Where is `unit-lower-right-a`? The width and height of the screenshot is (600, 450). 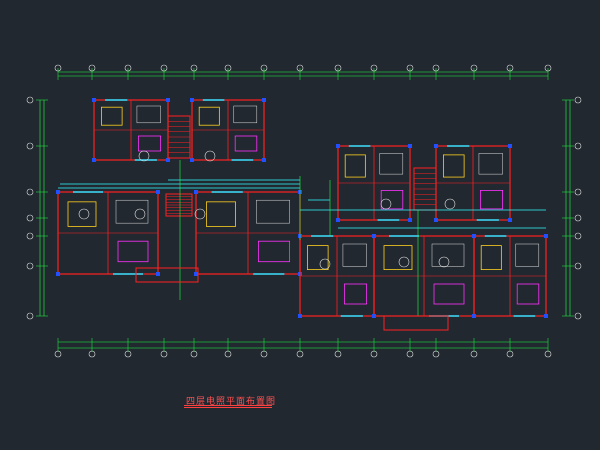 unit-lower-right-a is located at coordinates (337, 276).